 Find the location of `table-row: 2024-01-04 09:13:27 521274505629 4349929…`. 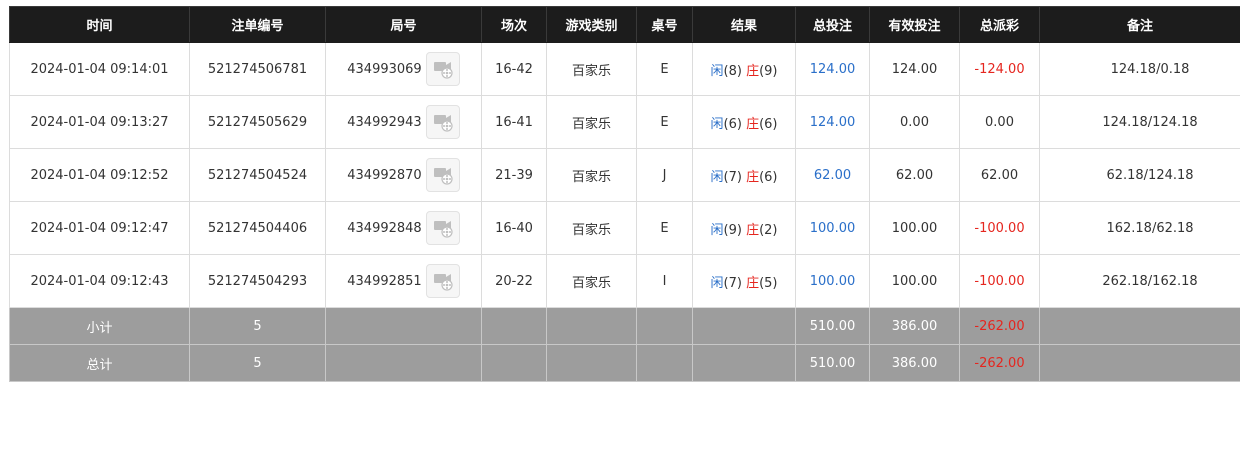

table-row: 2024-01-04 09:13:27 521274505629 4349929… is located at coordinates (624, 122).